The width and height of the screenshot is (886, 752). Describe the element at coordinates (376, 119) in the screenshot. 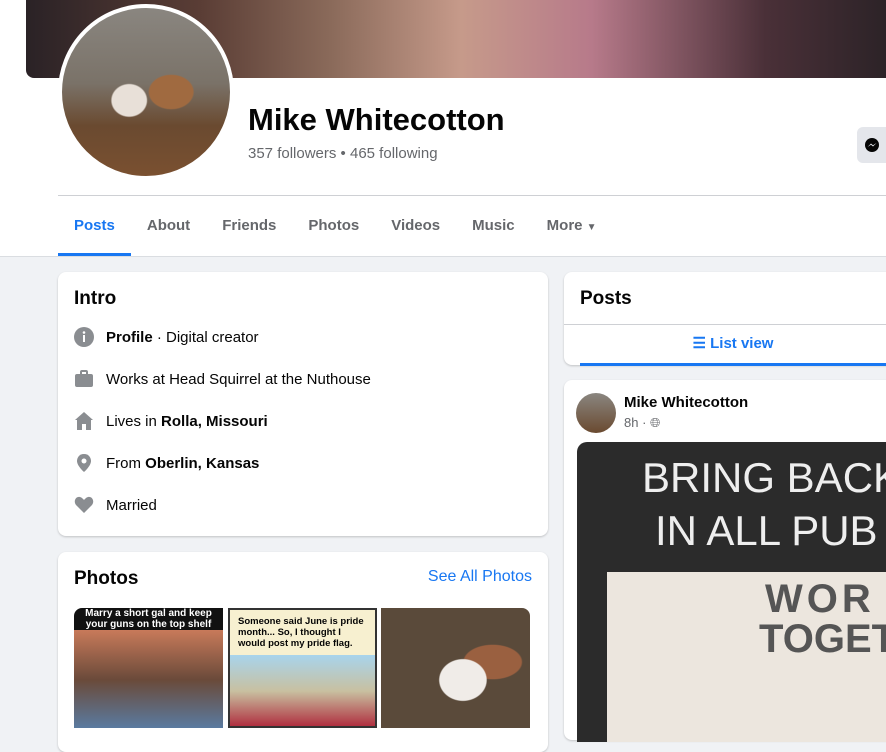

I see `profile-name: Mike Whitecotton` at that location.